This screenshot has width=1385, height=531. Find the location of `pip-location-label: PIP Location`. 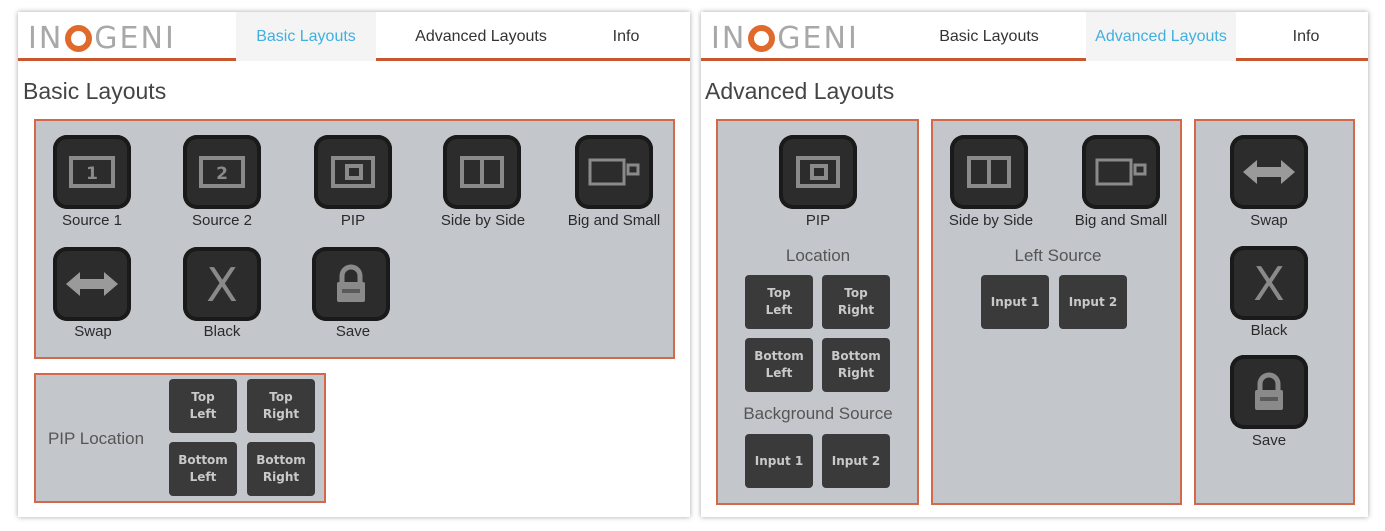

pip-location-label: PIP Location is located at coordinates (96, 438).